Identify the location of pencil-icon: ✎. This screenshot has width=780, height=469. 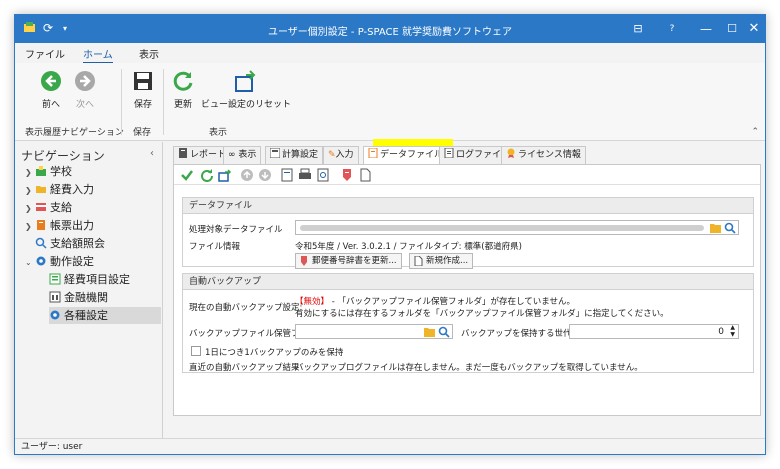
(332, 155).